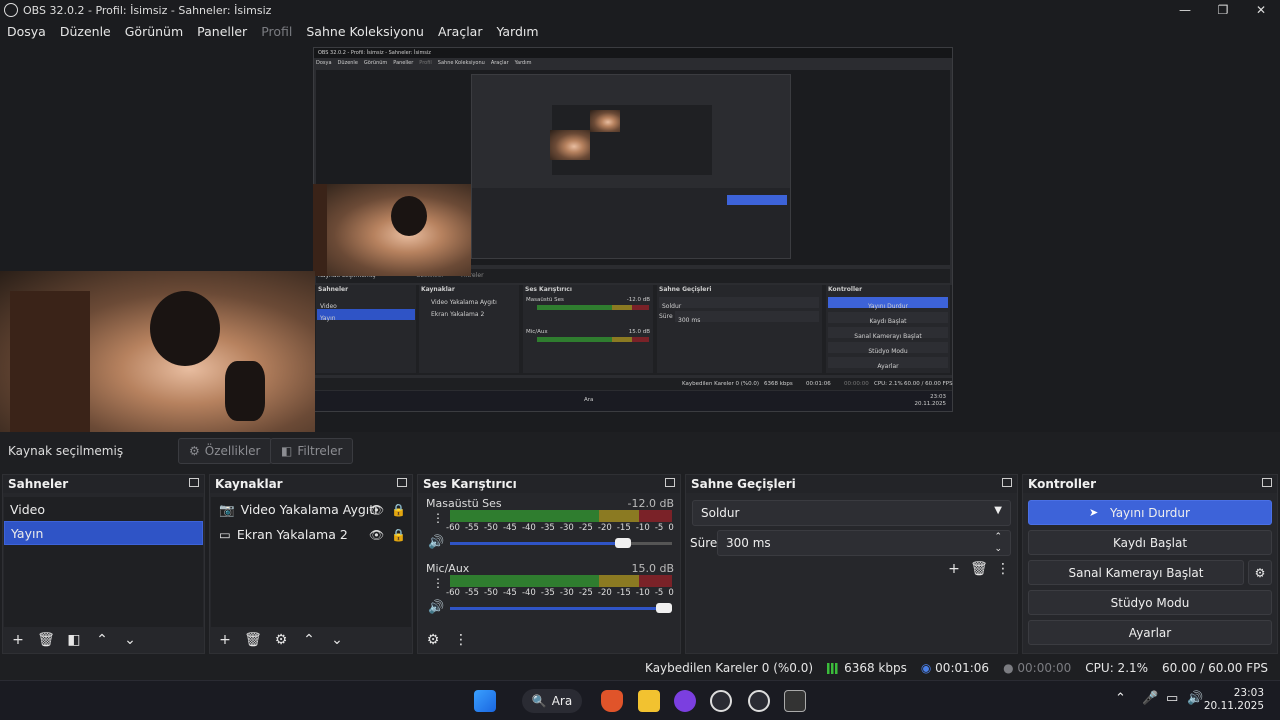 The image size is (1280, 720). I want to click on record-icon: ●, so click(1008, 668).